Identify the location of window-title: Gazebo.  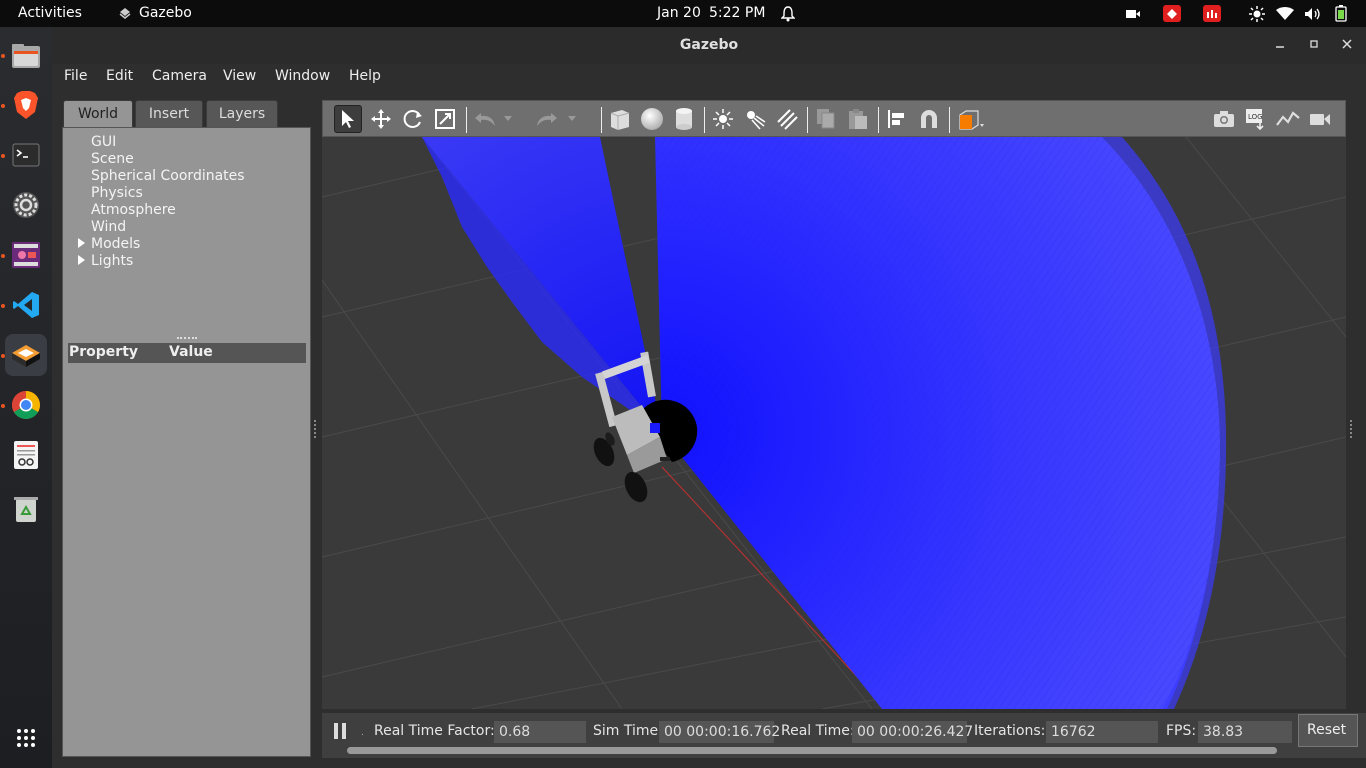
(709, 45).